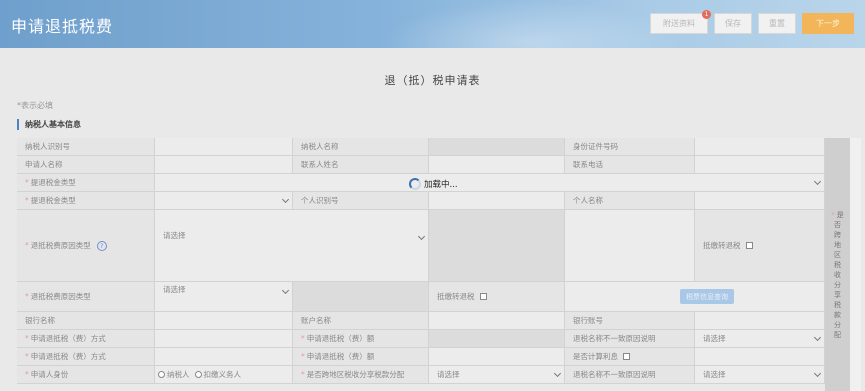 The width and height of the screenshot is (865, 391). Describe the element at coordinates (292, 246) in the screenshot. I see `refund-reason-type-select: 请选择` at that location.